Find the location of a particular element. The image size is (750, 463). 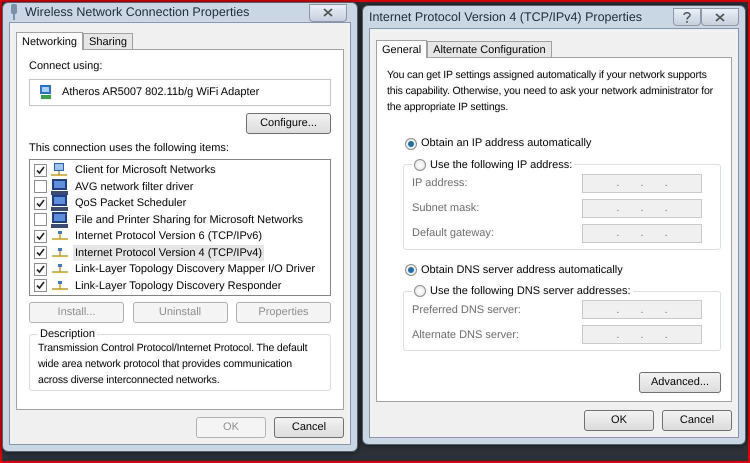

list-item: File and Printer Sharing for Microsoft Networks is located at coordinates (189, 220).